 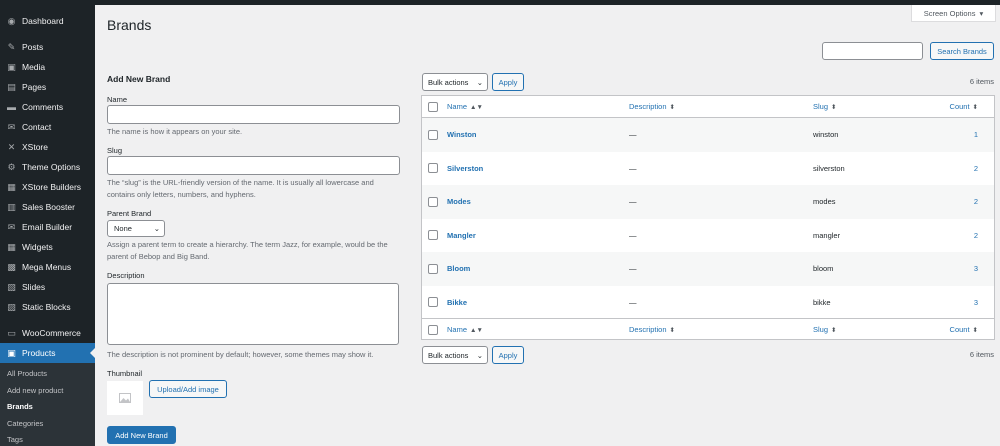 What do you see at coordinates (433, 329) in the screenshot?
I see `select-all-checkbox-footer` at bounding box center [433, 329].